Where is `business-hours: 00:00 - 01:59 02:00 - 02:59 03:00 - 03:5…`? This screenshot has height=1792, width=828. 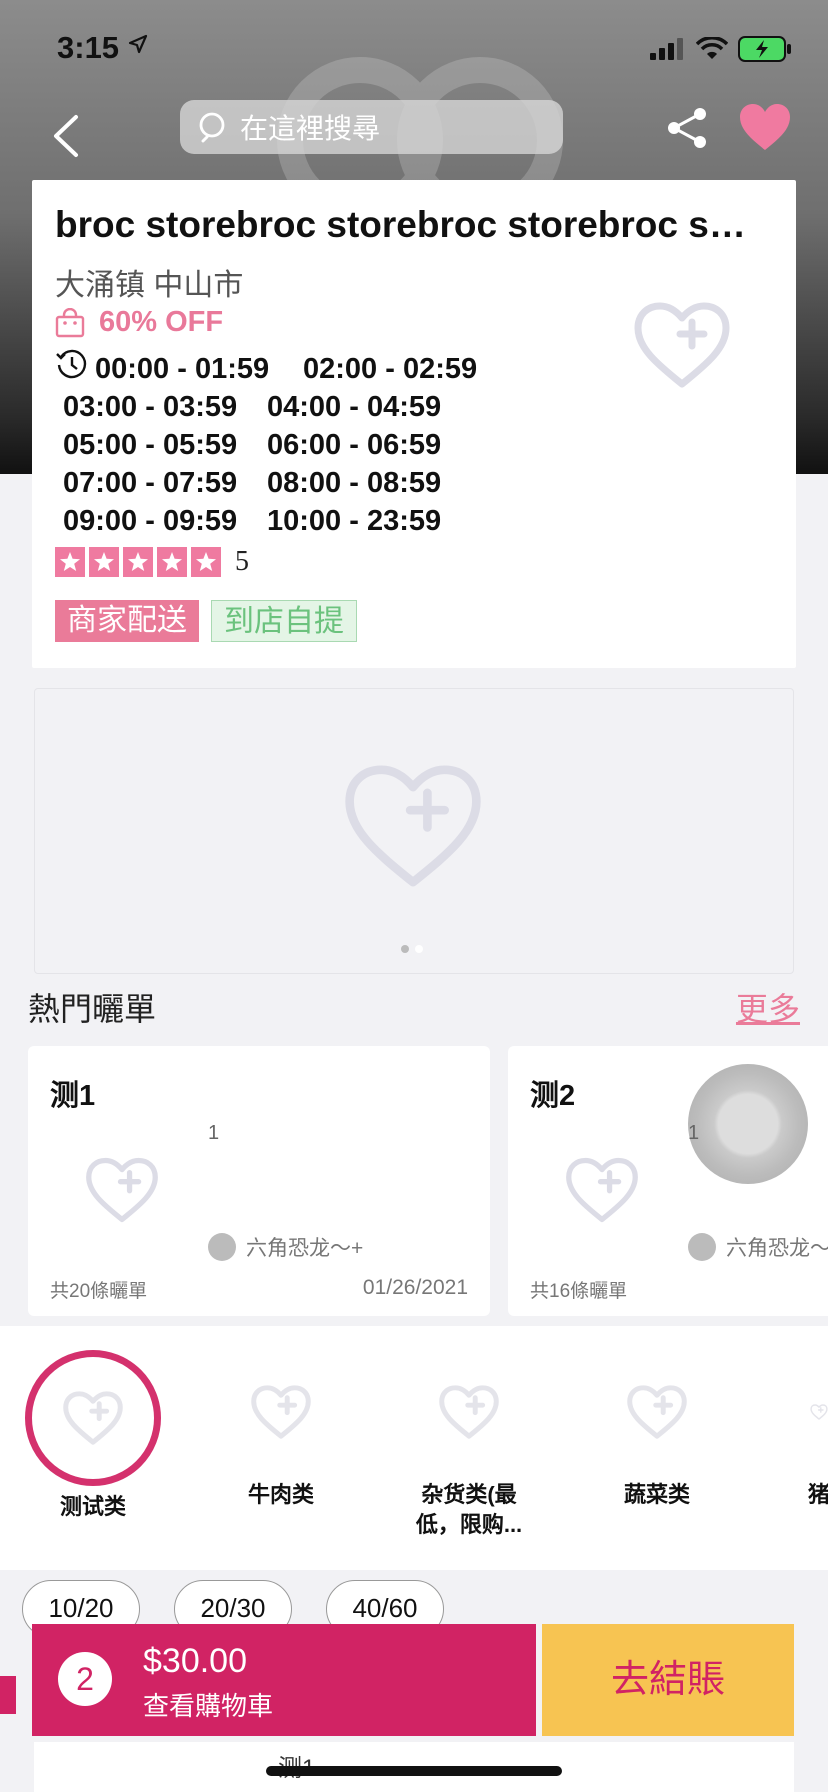
business-hours: 00:00 - 01:59 02:00 - 02:59 03:00 - 03:5… is located at coordinates (281, 444).